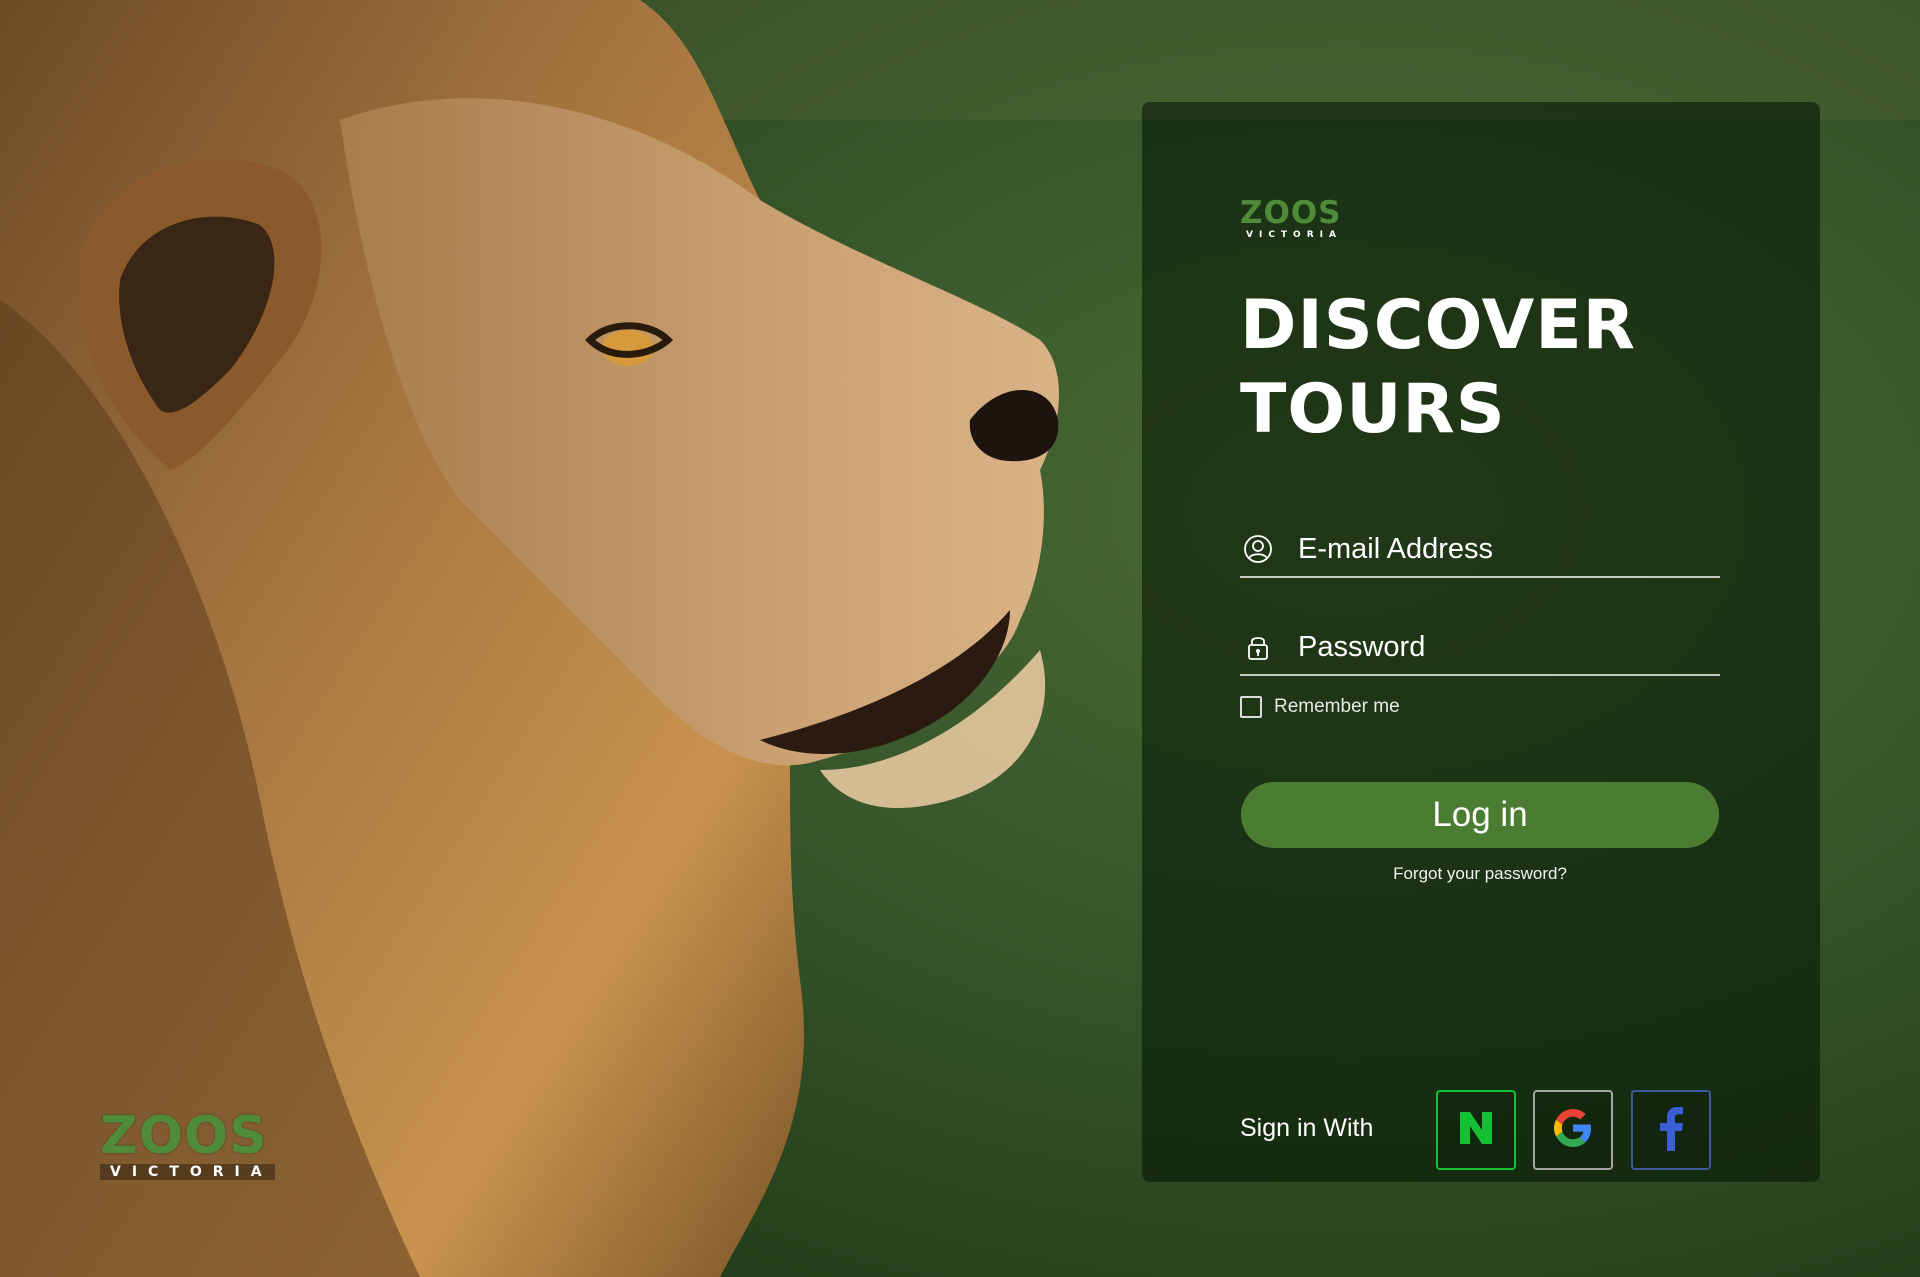 This screenshot has height=1277, width=1920. I want to click on password-field, so click(1480, 648).